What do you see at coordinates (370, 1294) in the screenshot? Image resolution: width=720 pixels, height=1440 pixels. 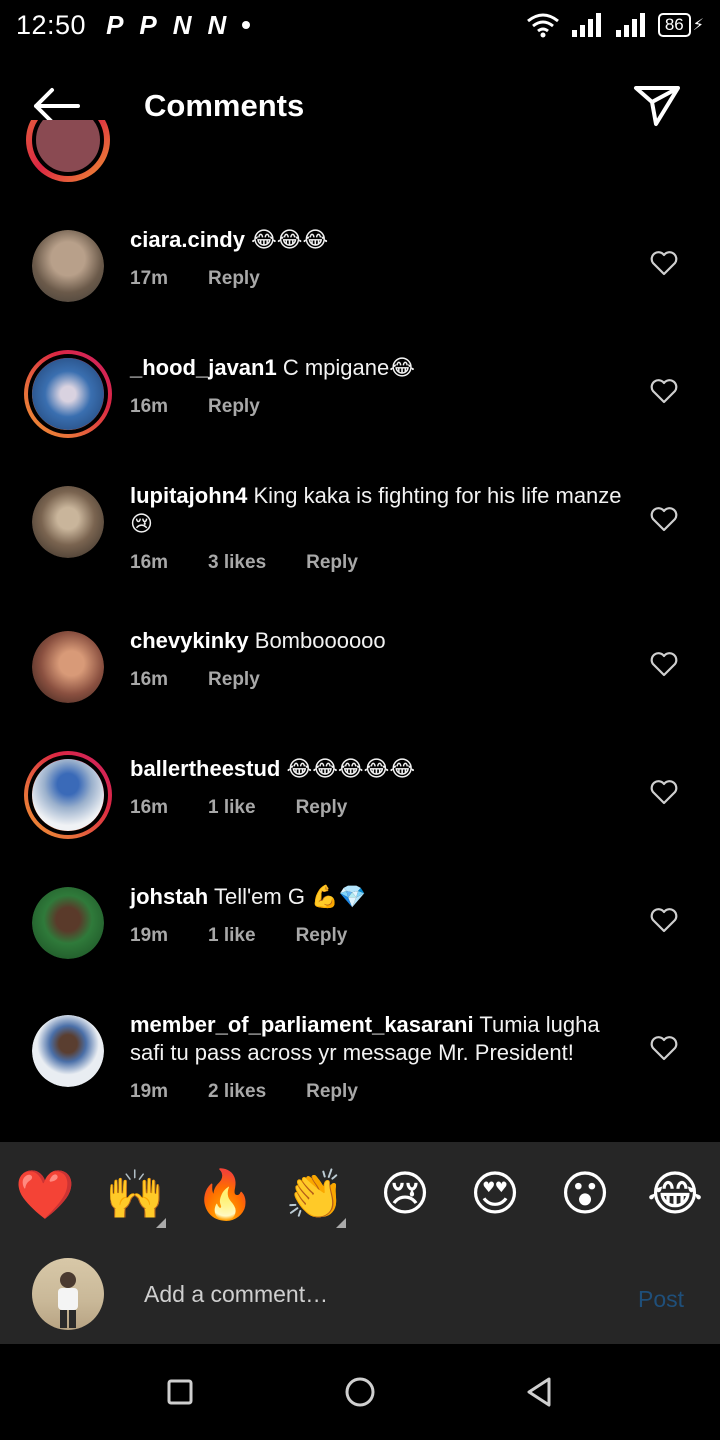 I see `comment-input` at bounding box center [370, 1294].